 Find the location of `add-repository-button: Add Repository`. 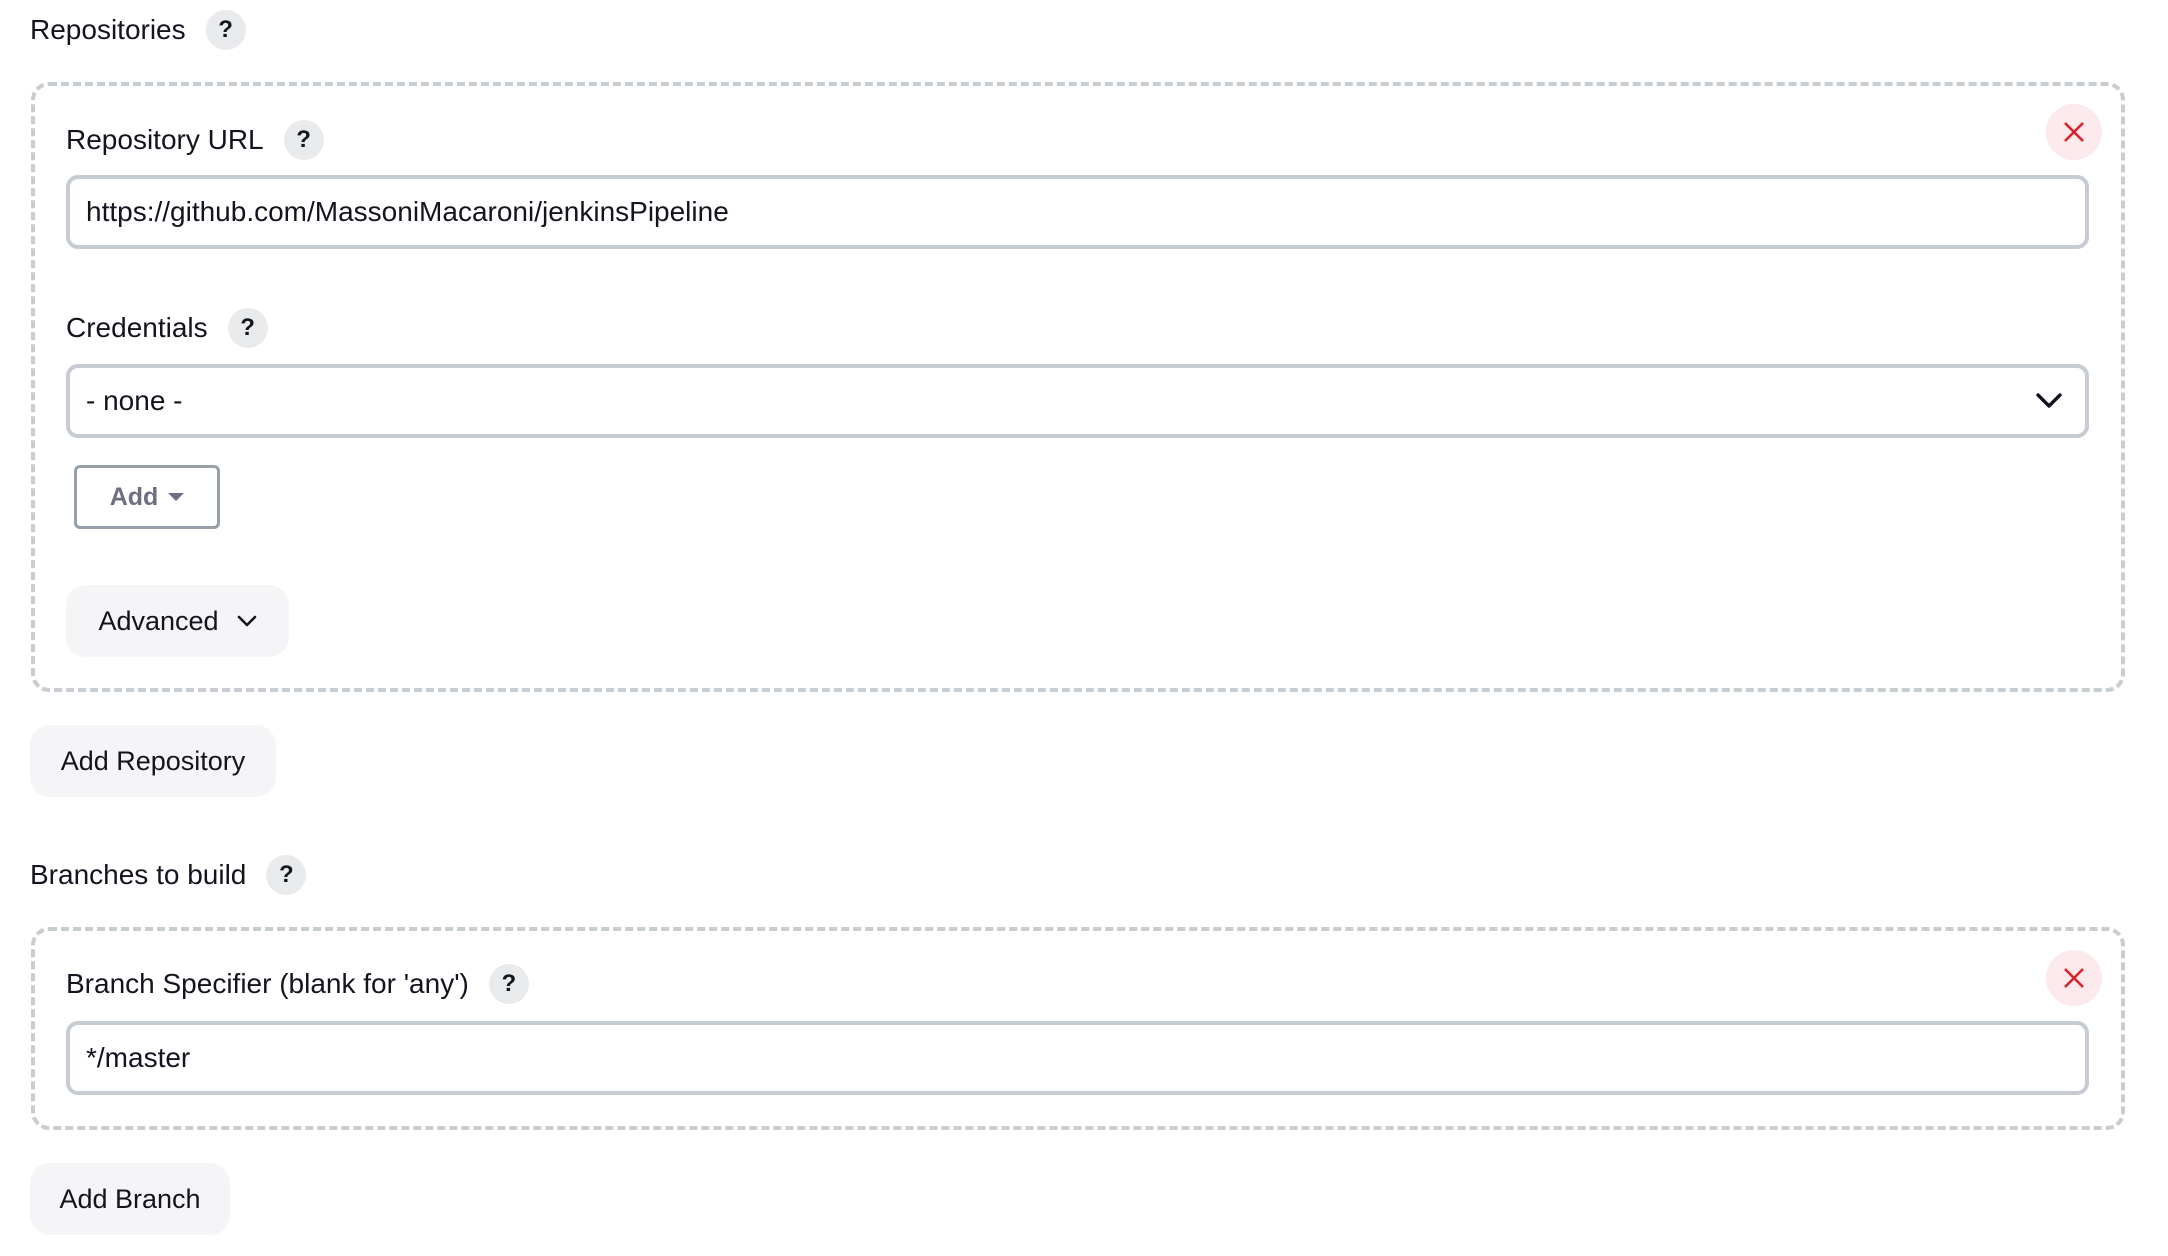

add-repository-button: Add Repository is located at coordinates (153, 761).